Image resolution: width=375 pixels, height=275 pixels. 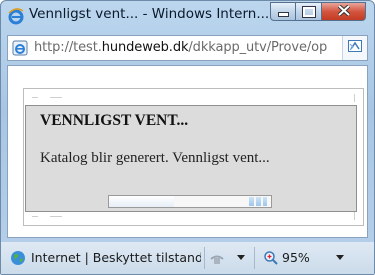 I want to click on url-prefix: http://test., so click(x=68, y=47).